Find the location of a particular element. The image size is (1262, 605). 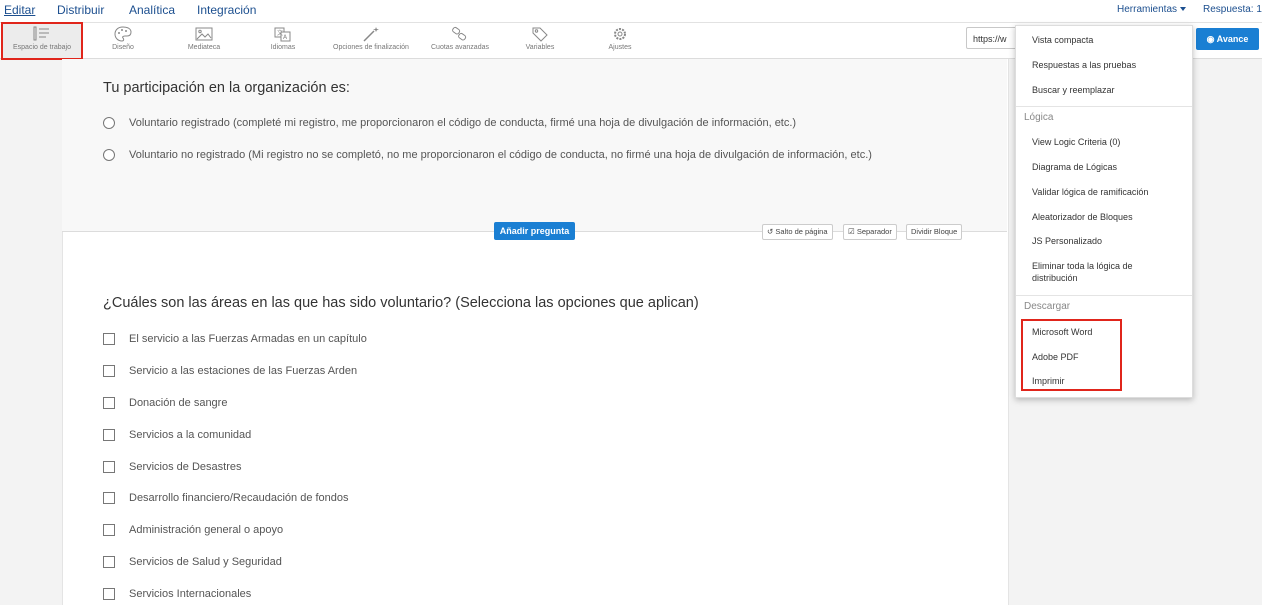

translate-icon: 文 A is located at coordinates (282, 34).